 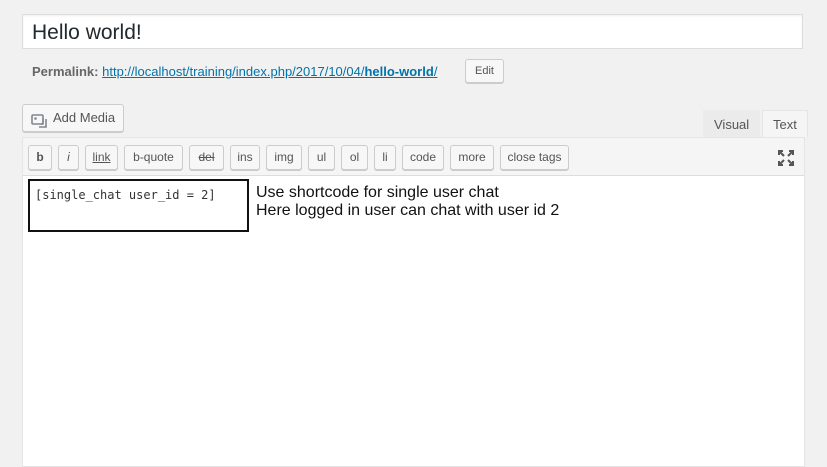 What do you see at coordinates (484, 71) in the screenshot?
I see `edit-permalink-button: Edit` at bounding box center [484, 71].